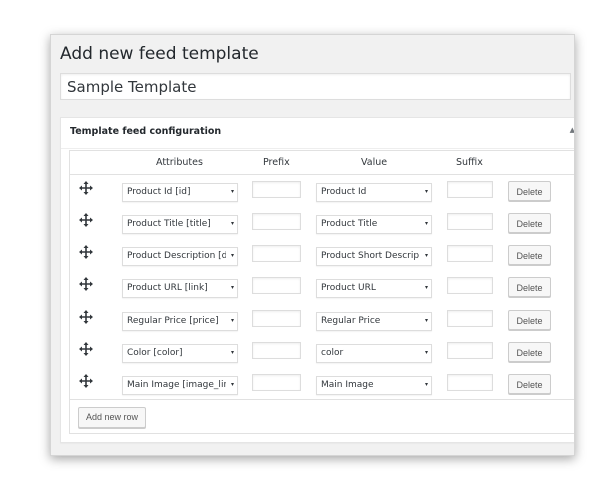 The width and height of the screenshot is (600, 496). I want to click on value-select: Product Title ▾, so click(374, 224).